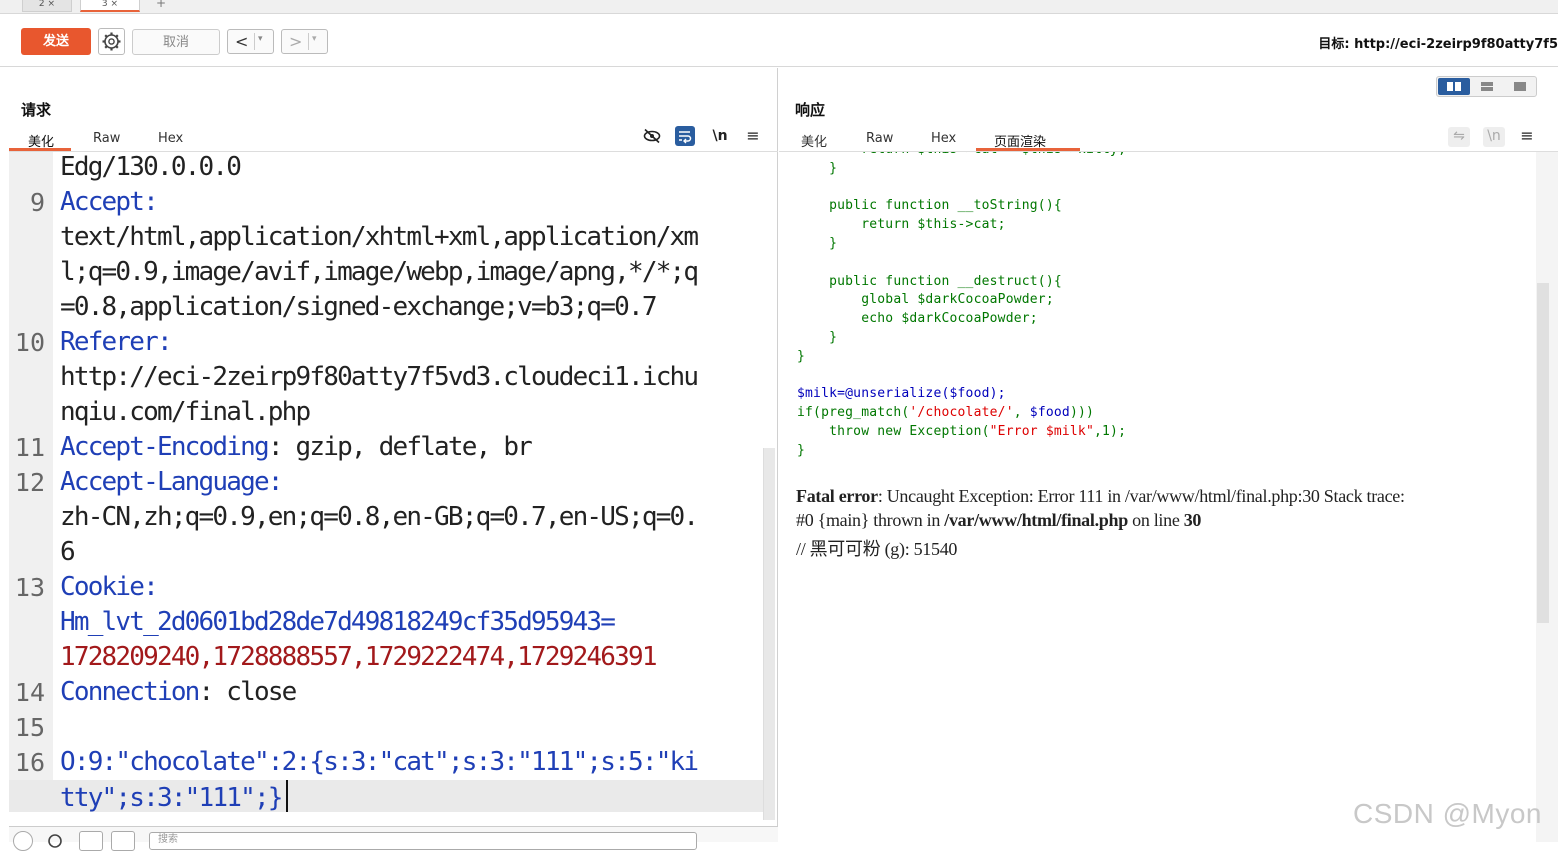 The height and width of the screenshot is (855, 1558). Describe the element at coordinates (23, 841) in the screenshot. I see `help-icon` at that location.